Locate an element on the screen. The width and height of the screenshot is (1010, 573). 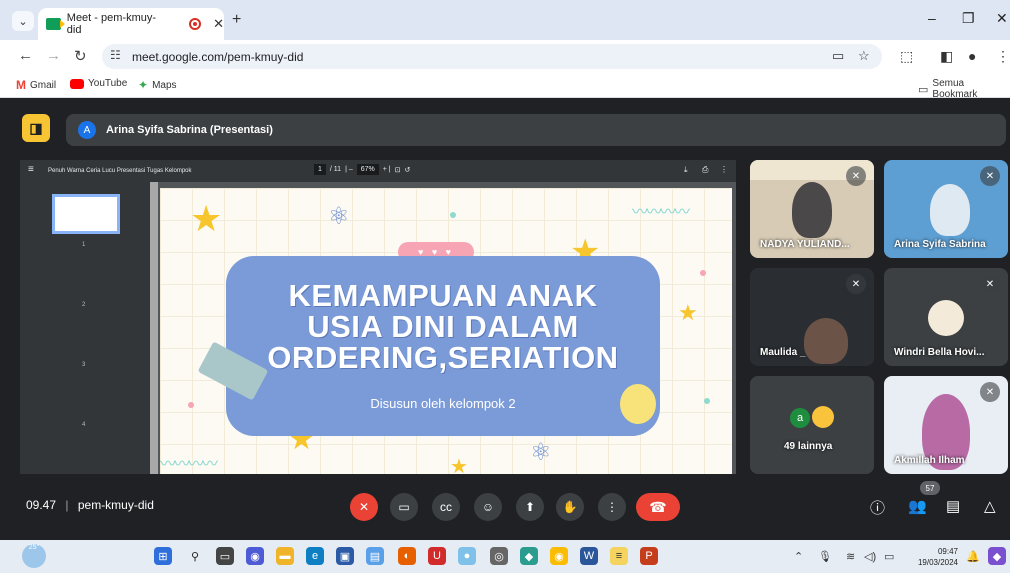
volume-icon: ◁) is located at coordinates (870, 556).